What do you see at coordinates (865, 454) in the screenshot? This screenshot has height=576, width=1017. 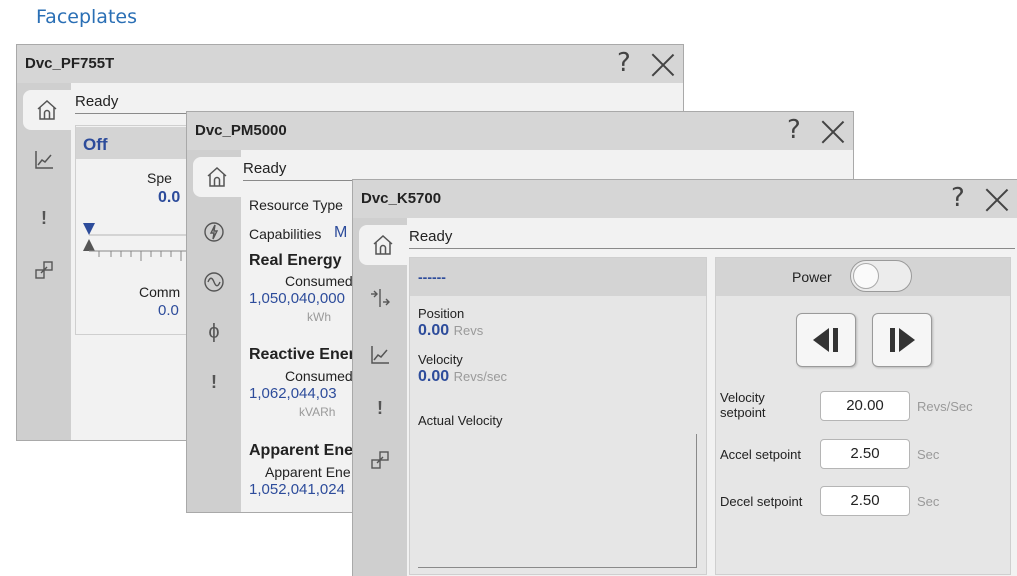 I see `accel-setpoint-input: 2.50` at bounding box center [865, 454].